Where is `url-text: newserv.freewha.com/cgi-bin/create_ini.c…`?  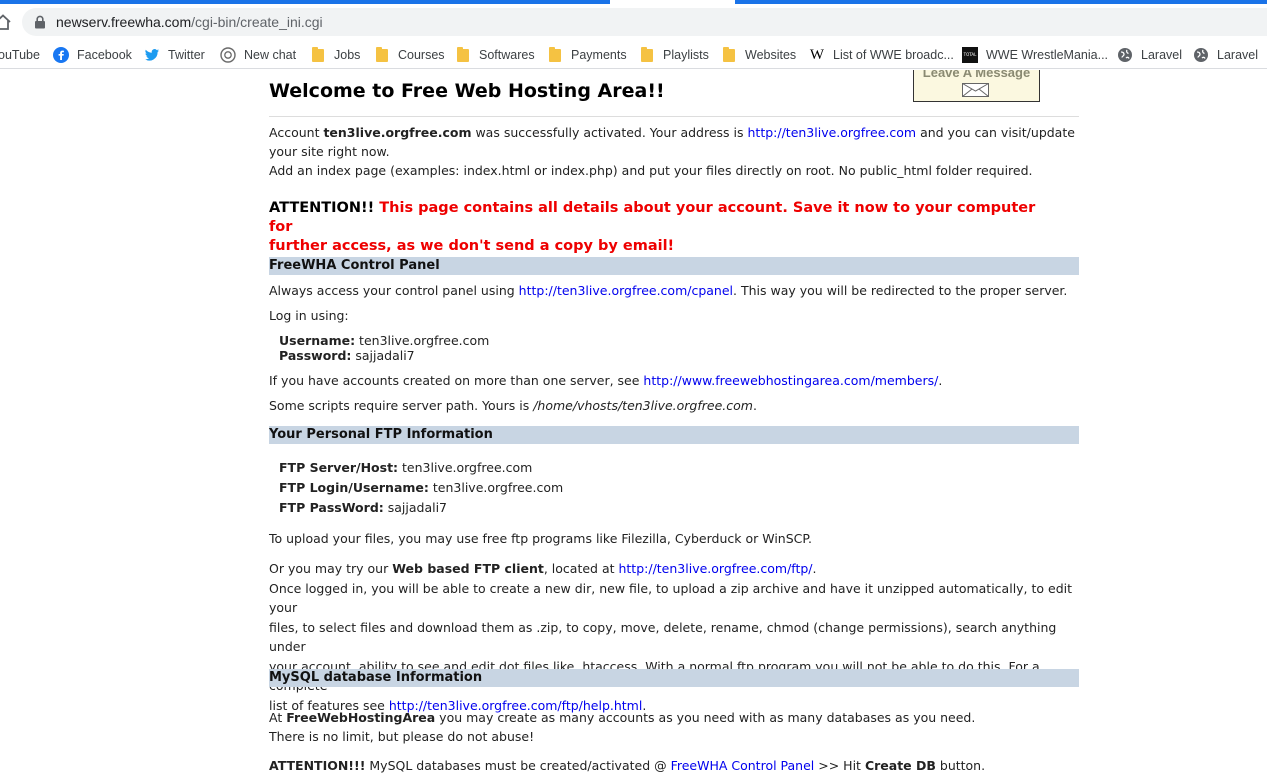
url-text: newserv.freewha.com/cgi-bin/create_ini.c… is located at coordinates (189, 22).